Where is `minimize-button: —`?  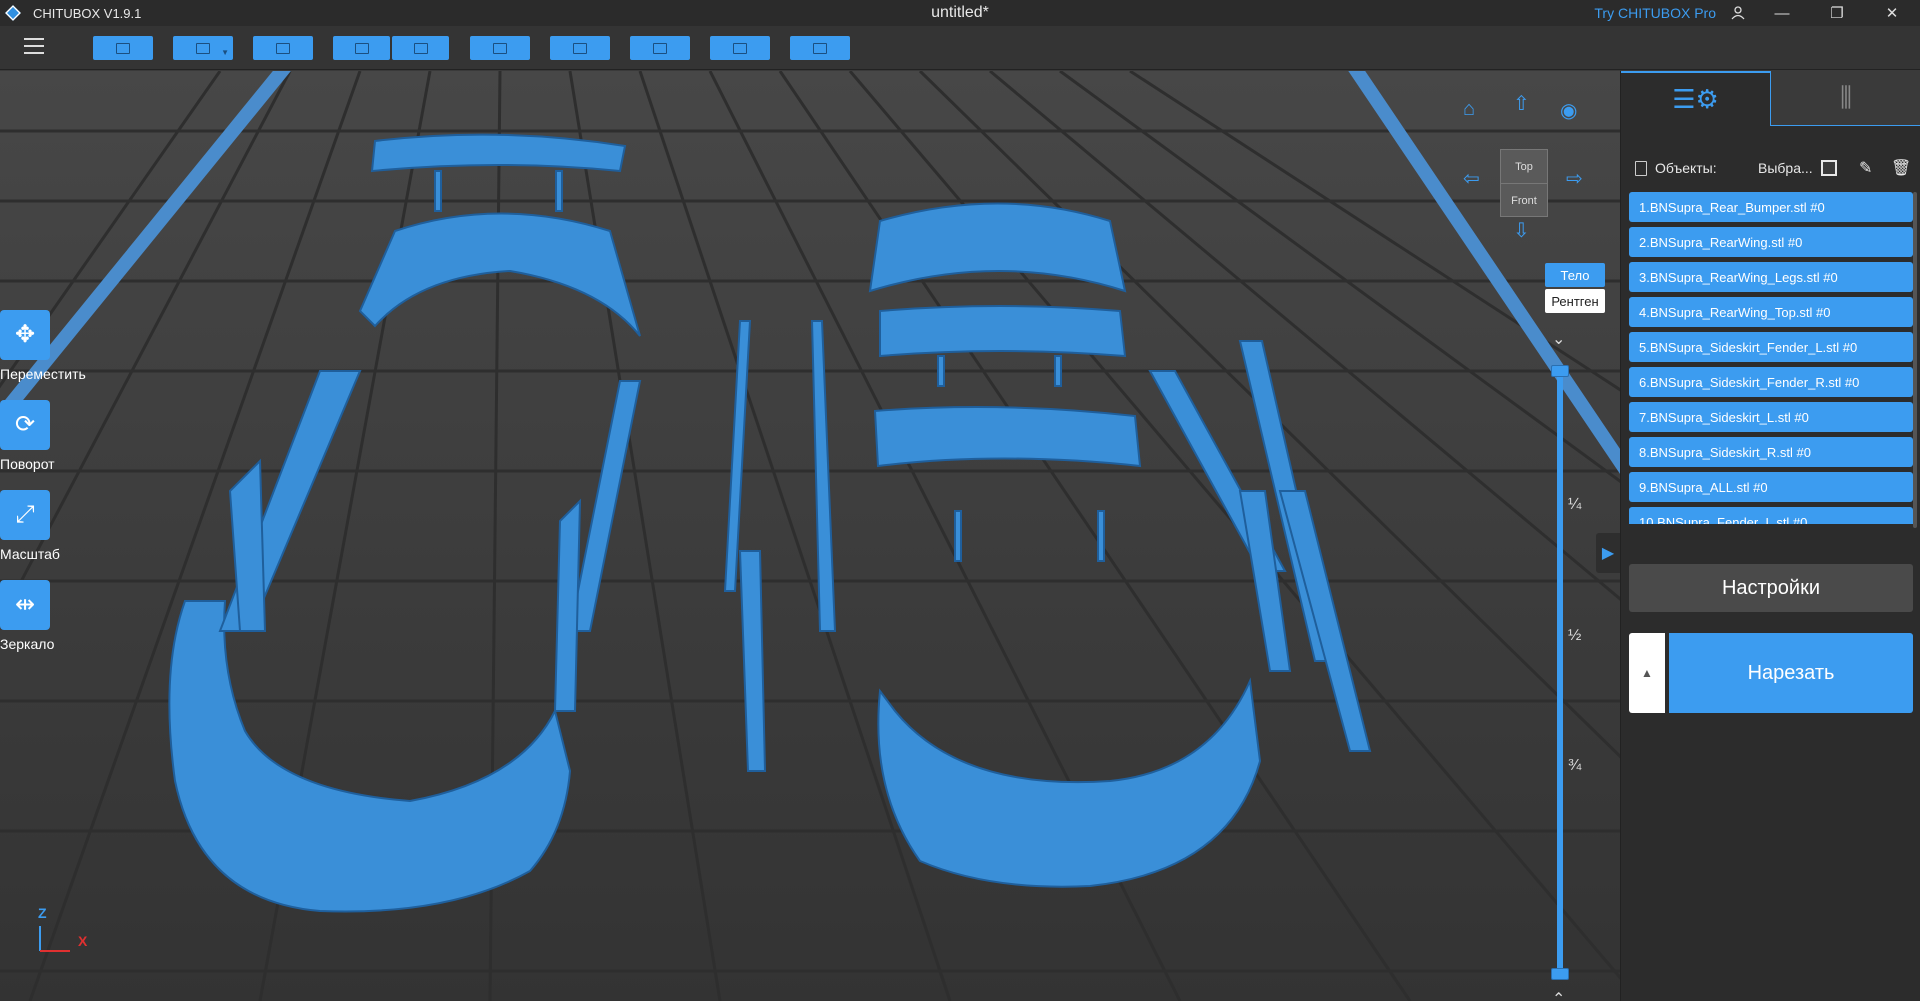 minimize-button: — is located at coordinates (1782, 13).